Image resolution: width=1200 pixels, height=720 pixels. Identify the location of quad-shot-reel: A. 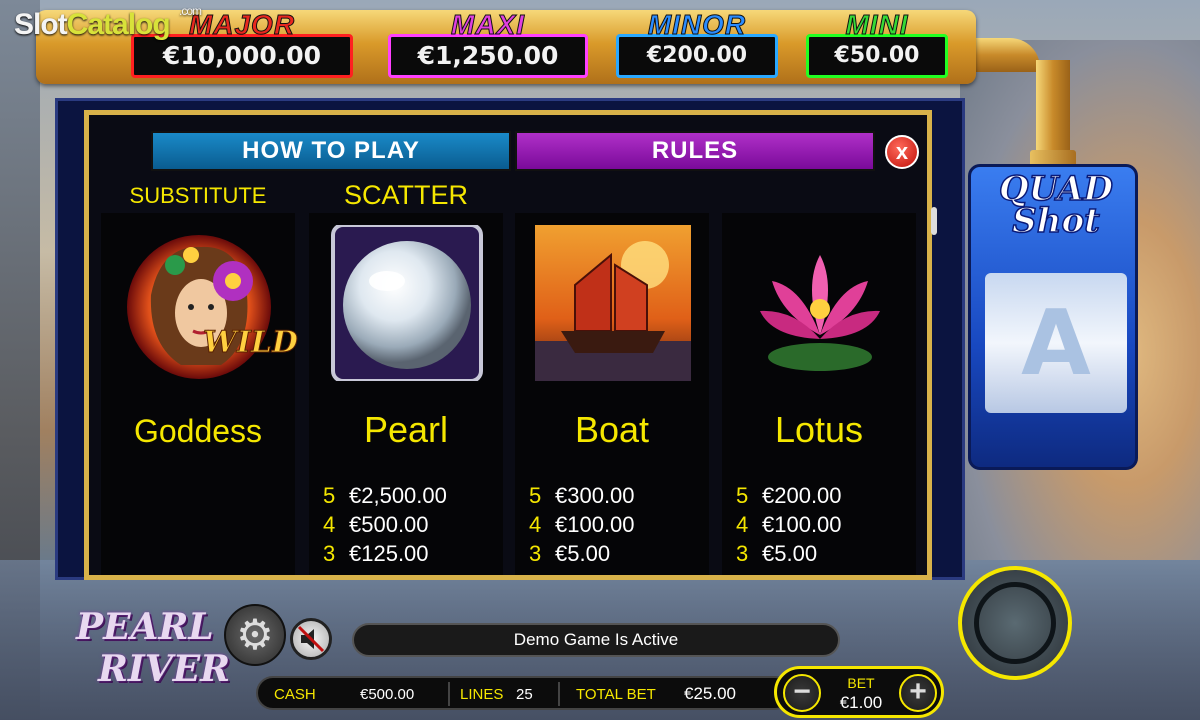
(1056, 343).